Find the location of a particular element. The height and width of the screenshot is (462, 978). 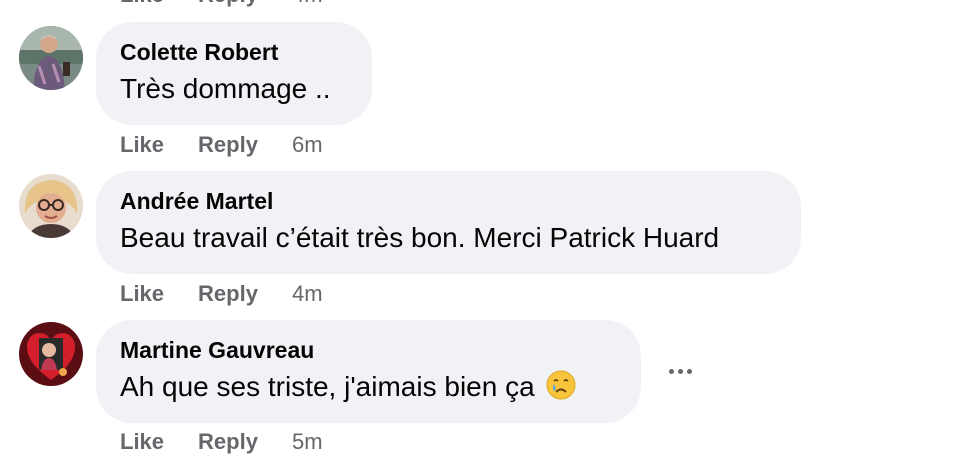

comment-text-content: Ah que ses triste, j'aimais bien ça is located at coordinates (327, 386).